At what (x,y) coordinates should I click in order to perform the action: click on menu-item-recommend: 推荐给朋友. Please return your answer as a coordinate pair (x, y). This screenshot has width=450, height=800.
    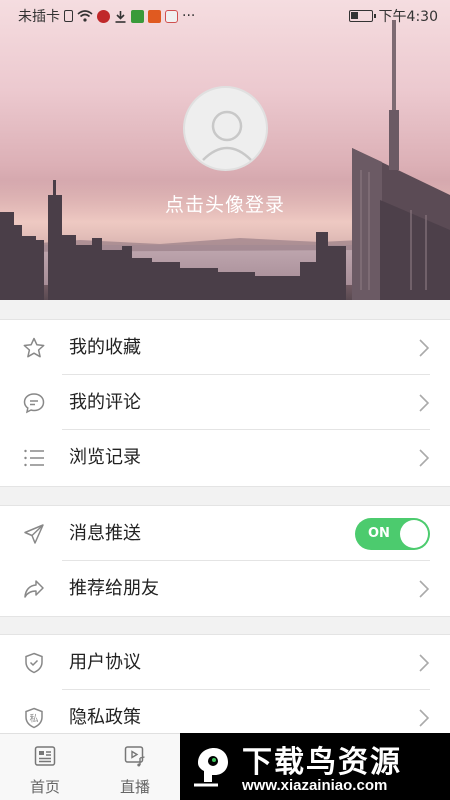
    Looking at the image, I should click on (225, 588).